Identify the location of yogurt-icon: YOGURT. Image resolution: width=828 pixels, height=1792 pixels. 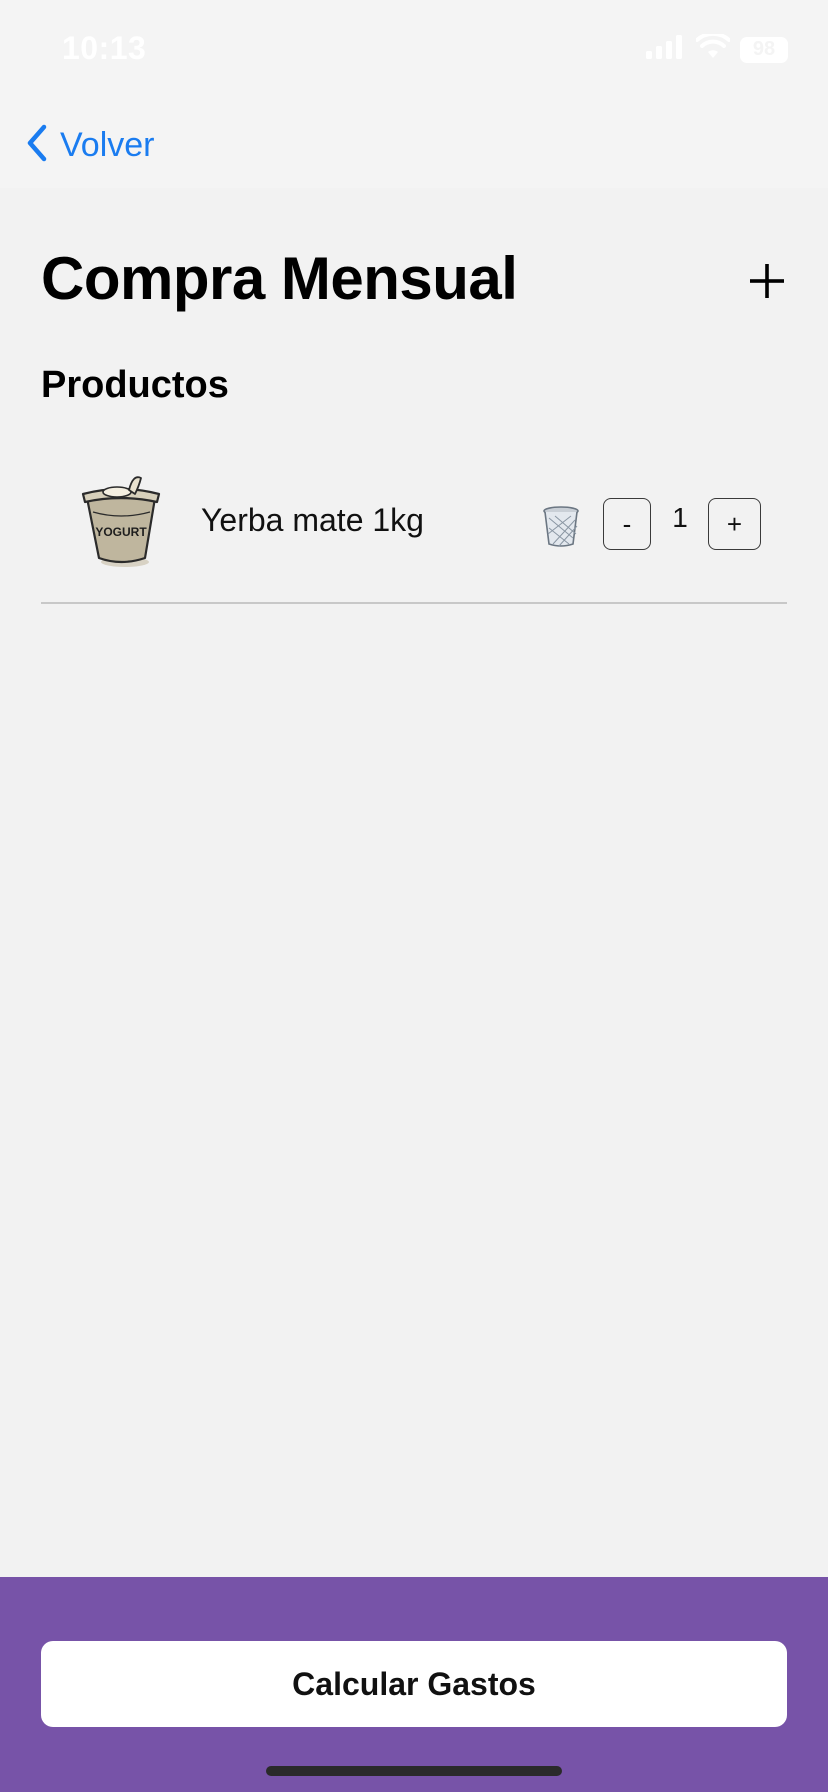
(121, 521).